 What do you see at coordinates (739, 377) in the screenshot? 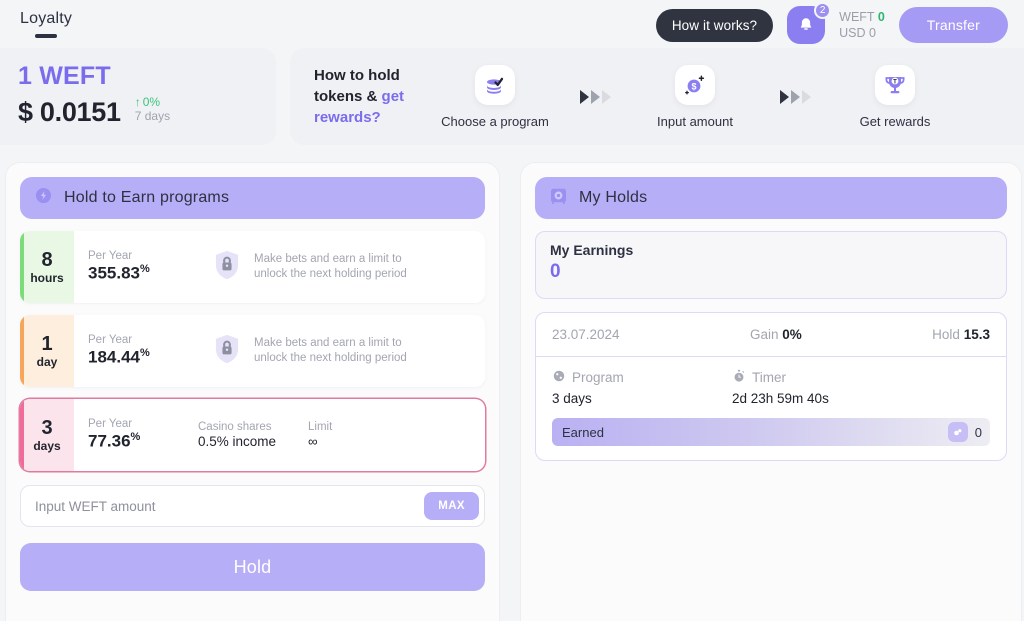
I see `stopwatch-icon` at bounding box center [739, 377].